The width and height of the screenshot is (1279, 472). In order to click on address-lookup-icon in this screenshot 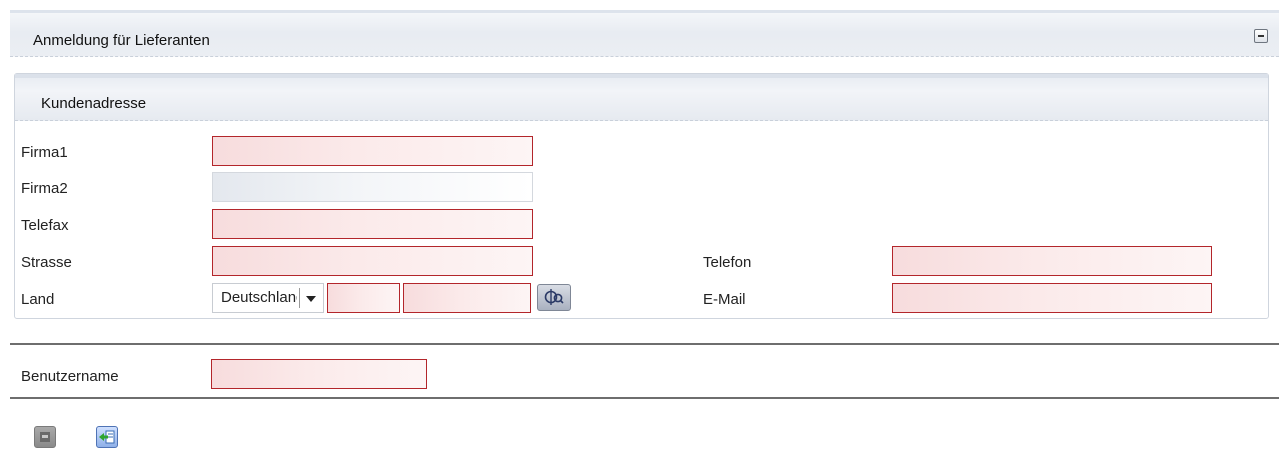, I will do `click(554, 297)`.